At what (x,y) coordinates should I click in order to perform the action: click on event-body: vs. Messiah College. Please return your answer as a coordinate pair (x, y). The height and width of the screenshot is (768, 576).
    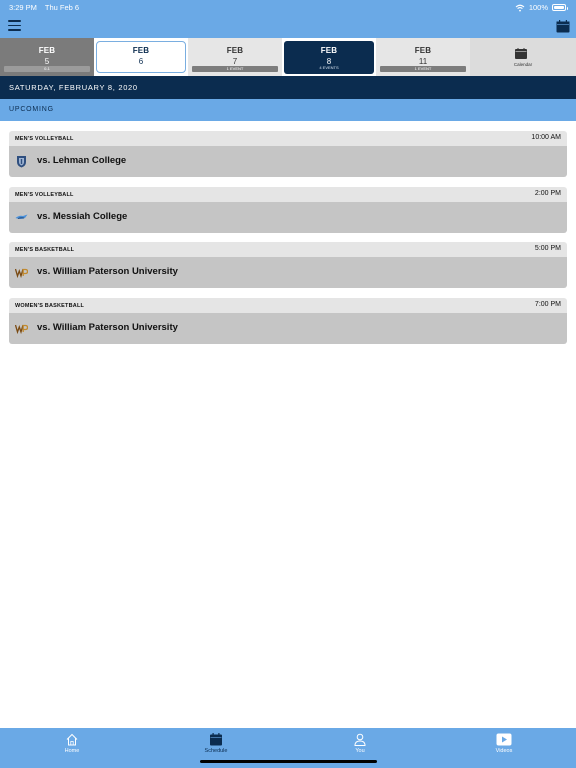
    Looking at the image, I should click on (288, 217).